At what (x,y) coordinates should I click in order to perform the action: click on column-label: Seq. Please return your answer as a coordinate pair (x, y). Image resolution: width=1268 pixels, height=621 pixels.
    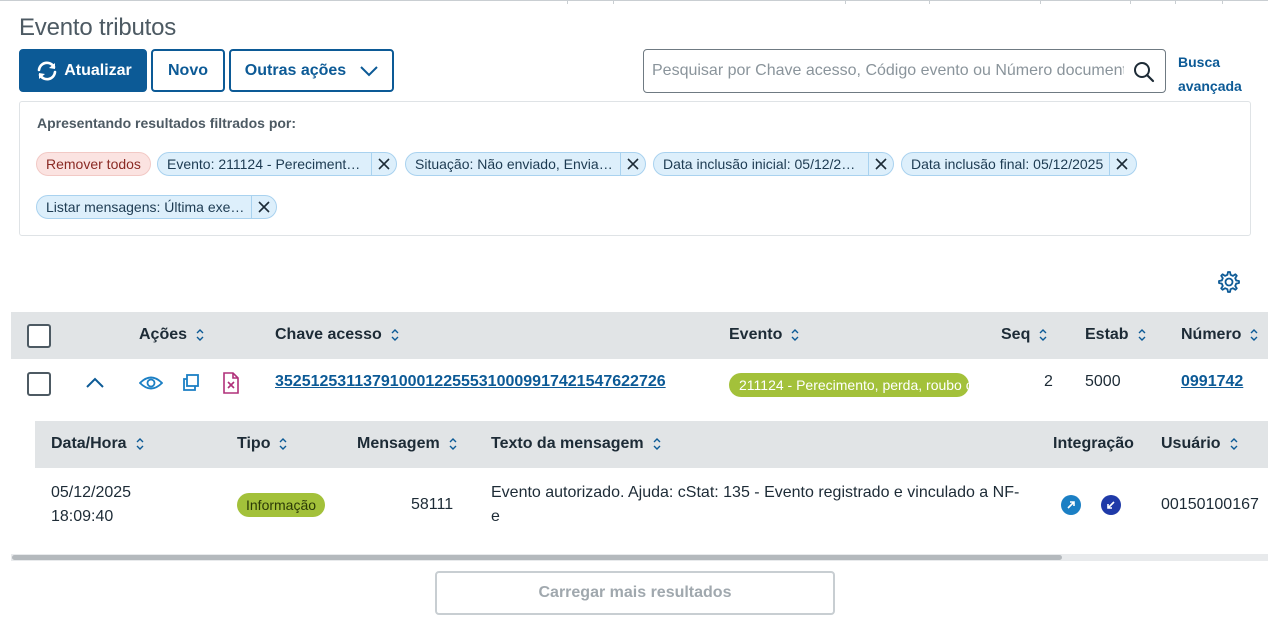
    Looking at the image, I should click on (1016, 334).